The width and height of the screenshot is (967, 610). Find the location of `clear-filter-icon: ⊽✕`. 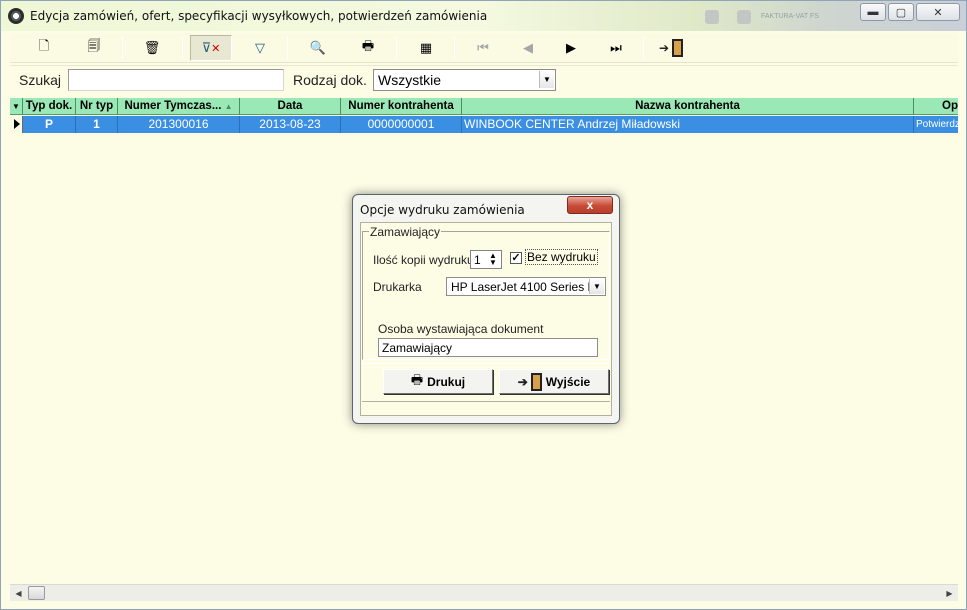

clear-filter-icon: ⊽✕ is located at coordinates (211, 48).